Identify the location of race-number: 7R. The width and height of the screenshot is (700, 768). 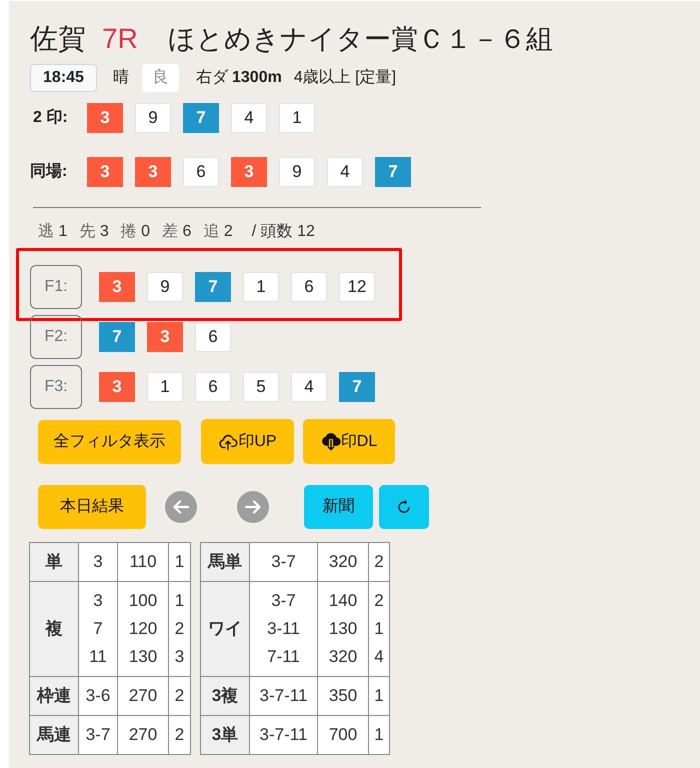
(120, 39).